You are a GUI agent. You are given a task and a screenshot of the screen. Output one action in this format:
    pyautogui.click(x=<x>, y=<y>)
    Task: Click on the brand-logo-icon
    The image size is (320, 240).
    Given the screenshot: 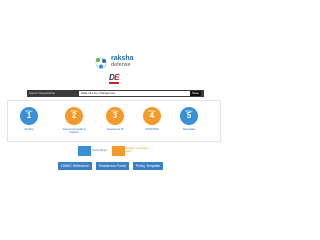 What is the action you would take?
    pyautogui.click(x=101, y=63)
    